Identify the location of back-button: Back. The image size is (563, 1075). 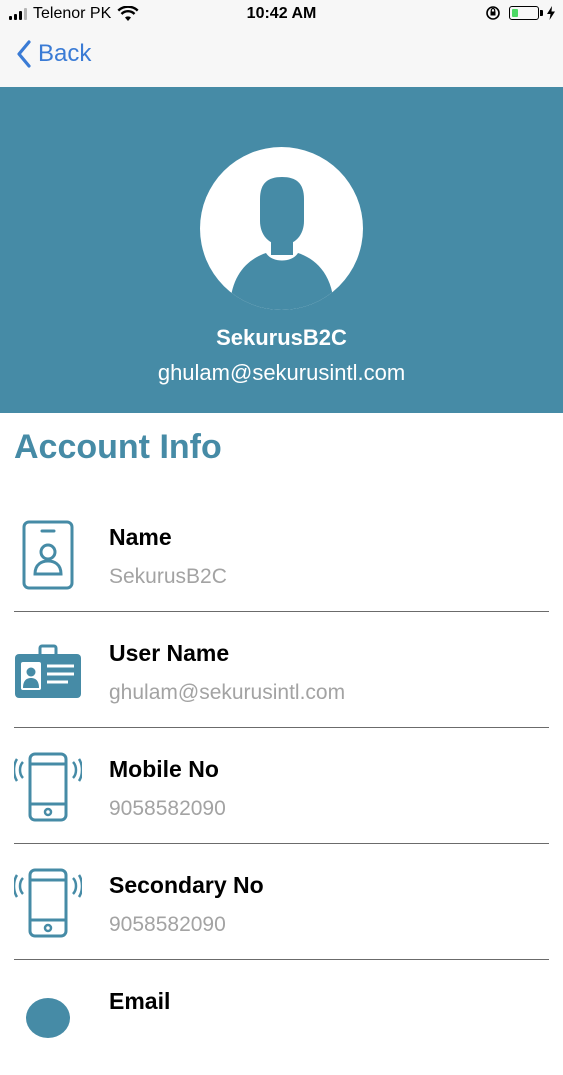
(53, 54).